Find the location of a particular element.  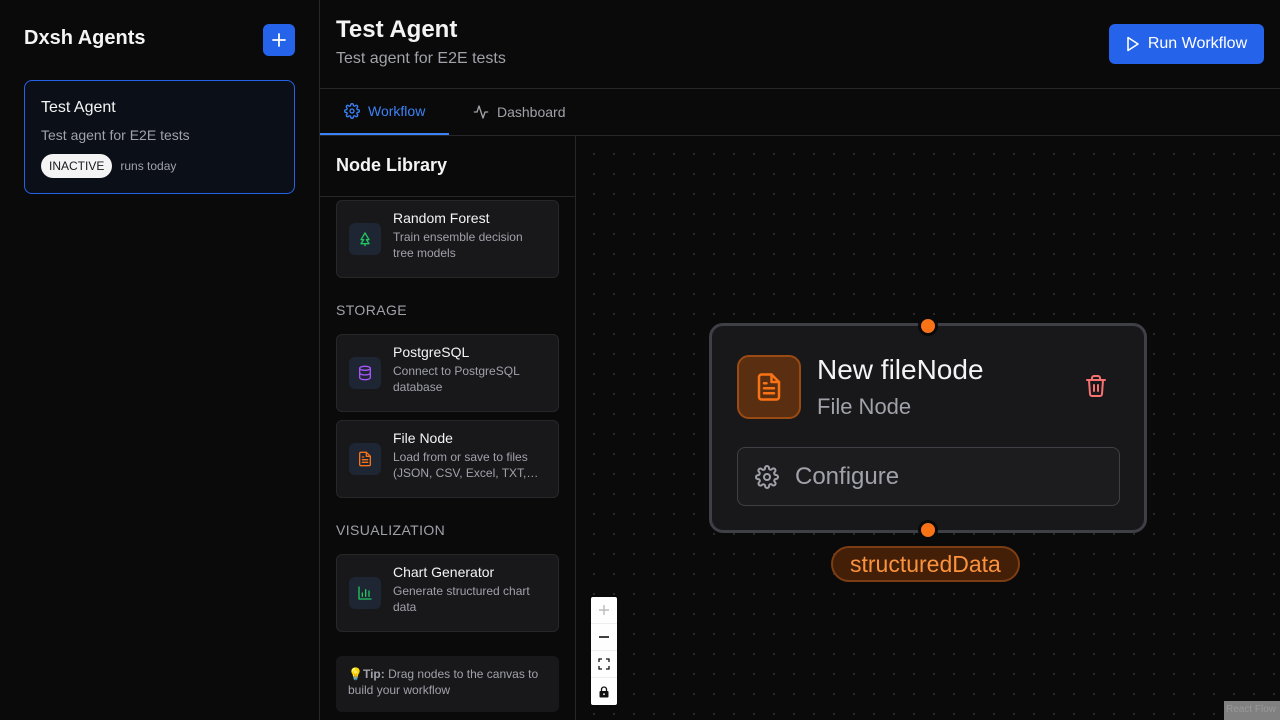

library-item-description: Generate structured chart data is located at coordinates (461, 599).